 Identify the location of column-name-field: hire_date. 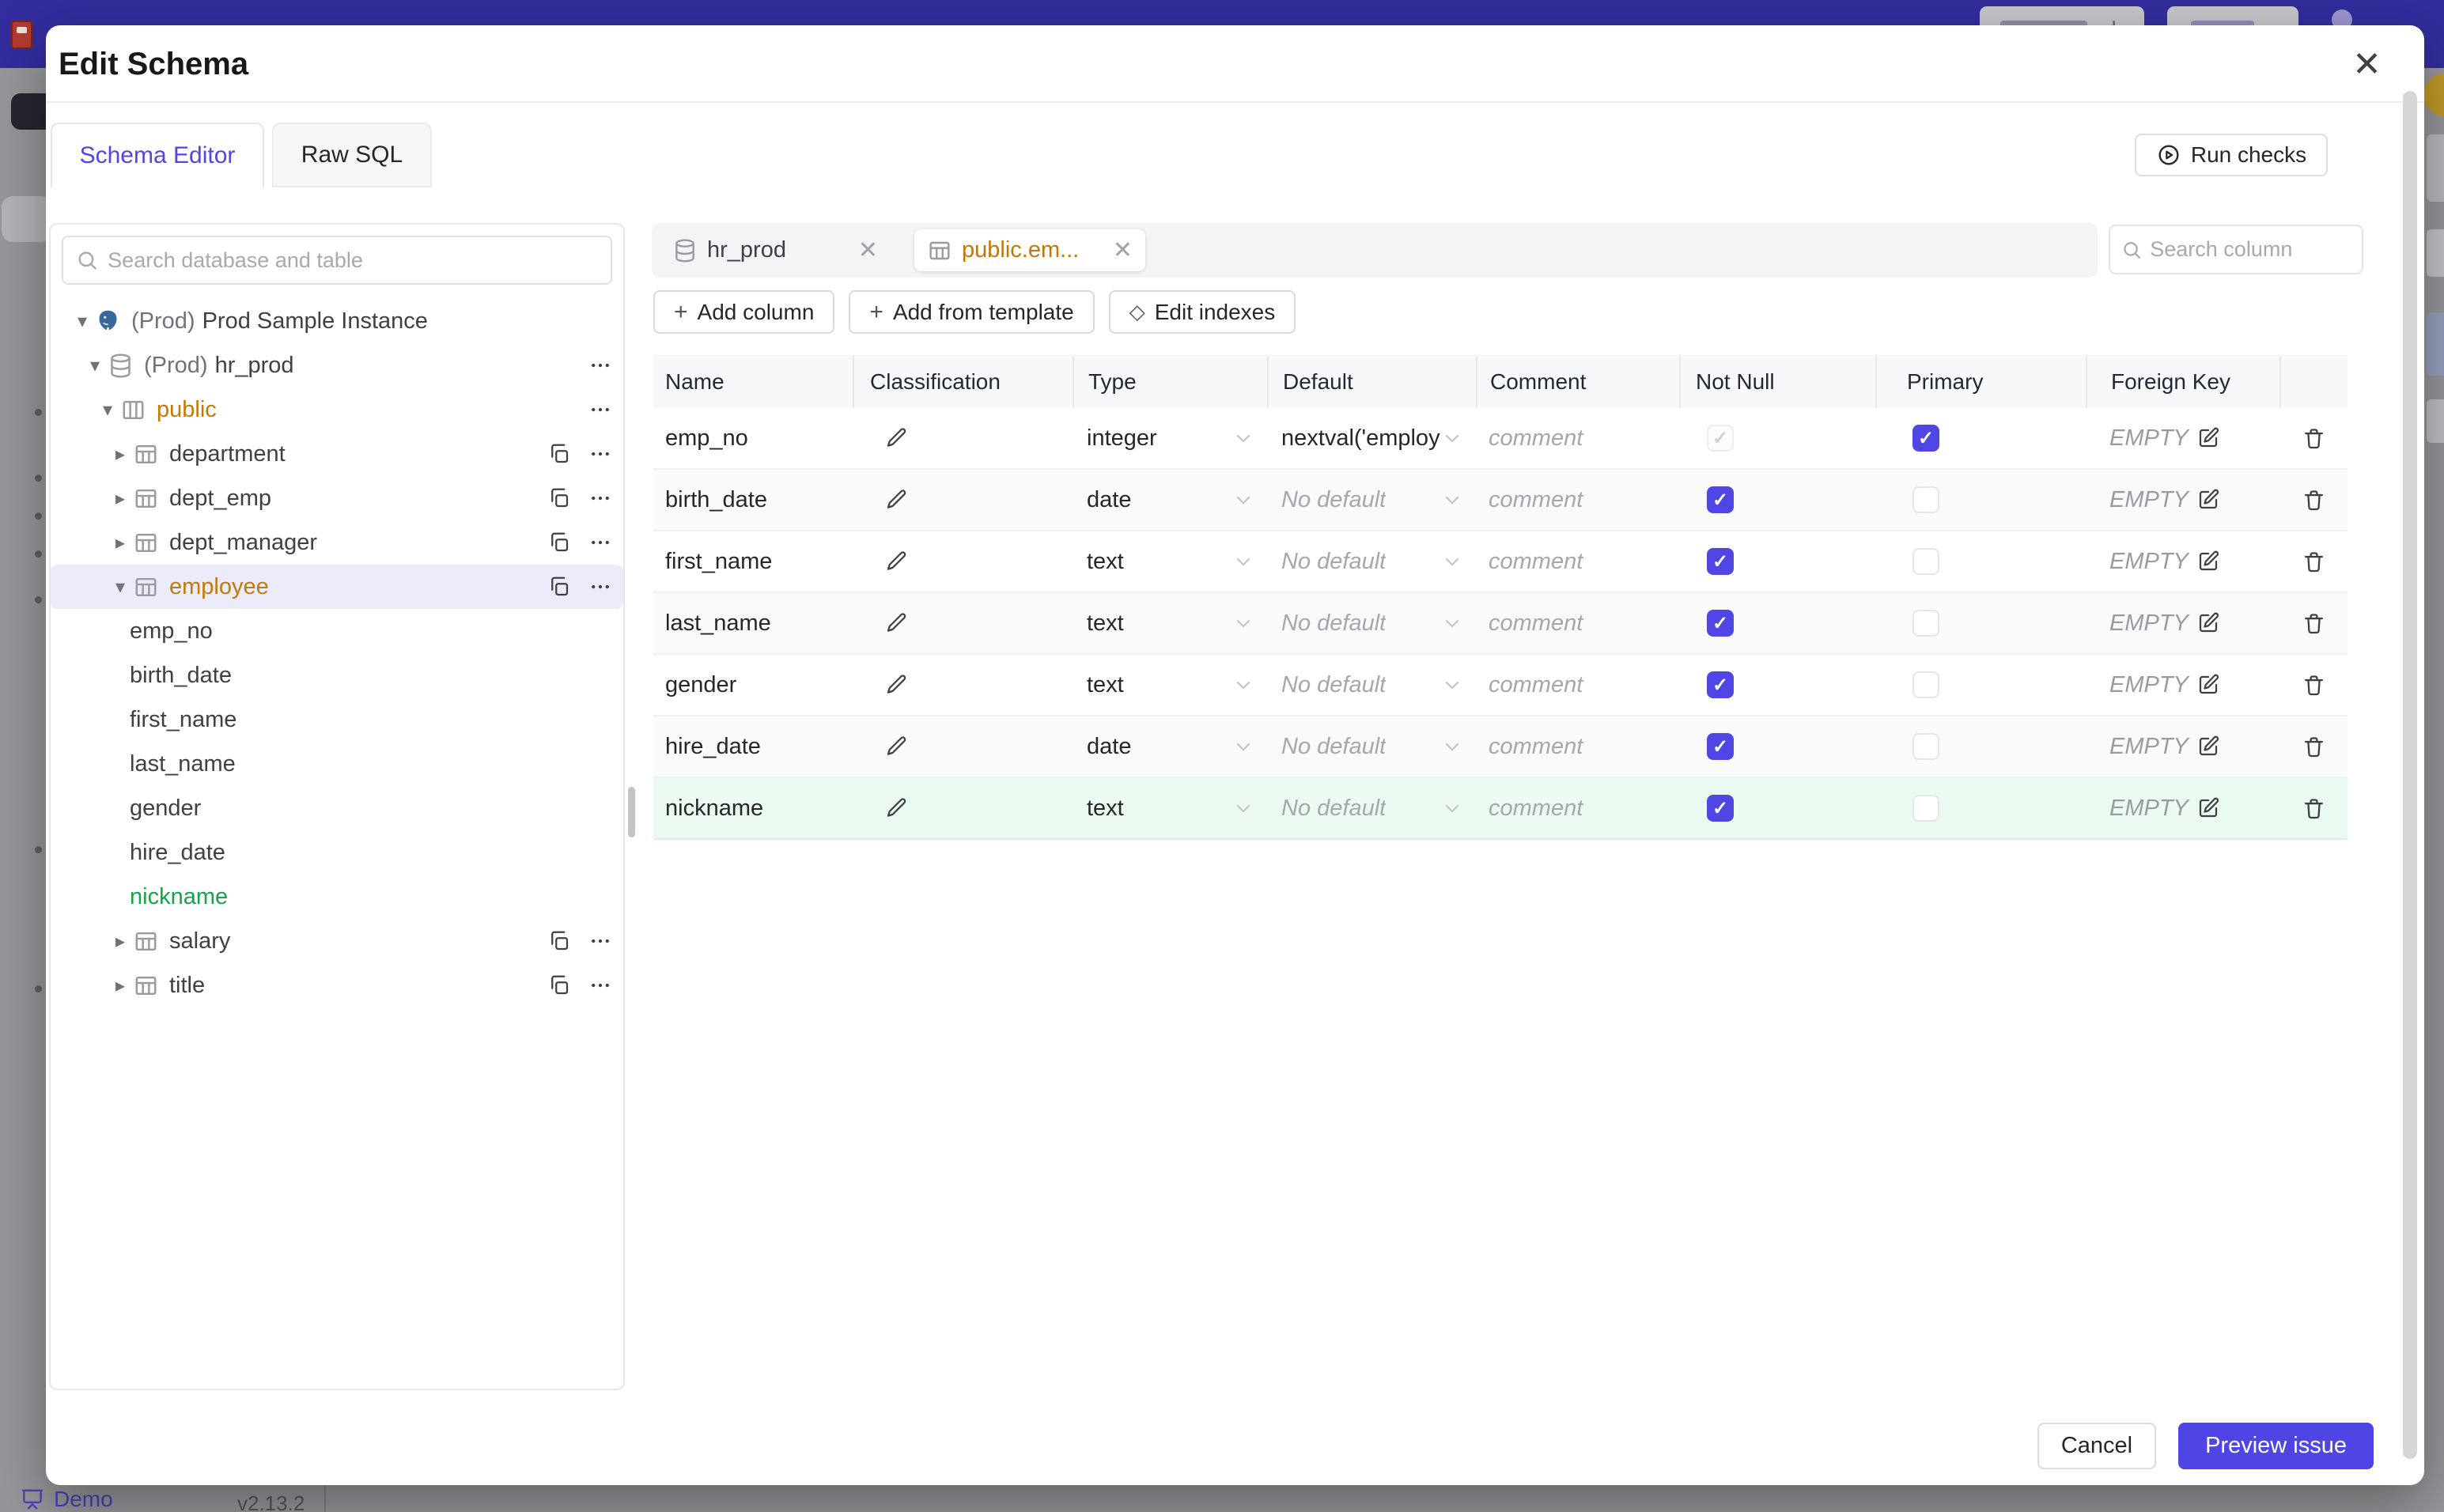
(753, 747).